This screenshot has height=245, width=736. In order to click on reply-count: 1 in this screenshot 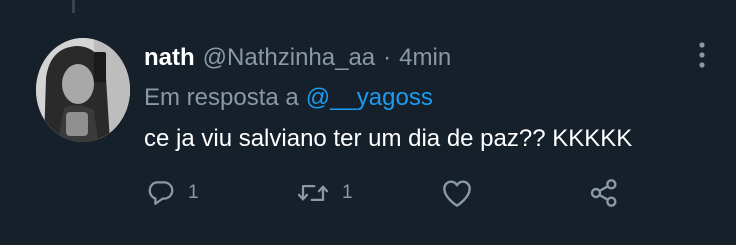, I will do `click(193, 192)`.